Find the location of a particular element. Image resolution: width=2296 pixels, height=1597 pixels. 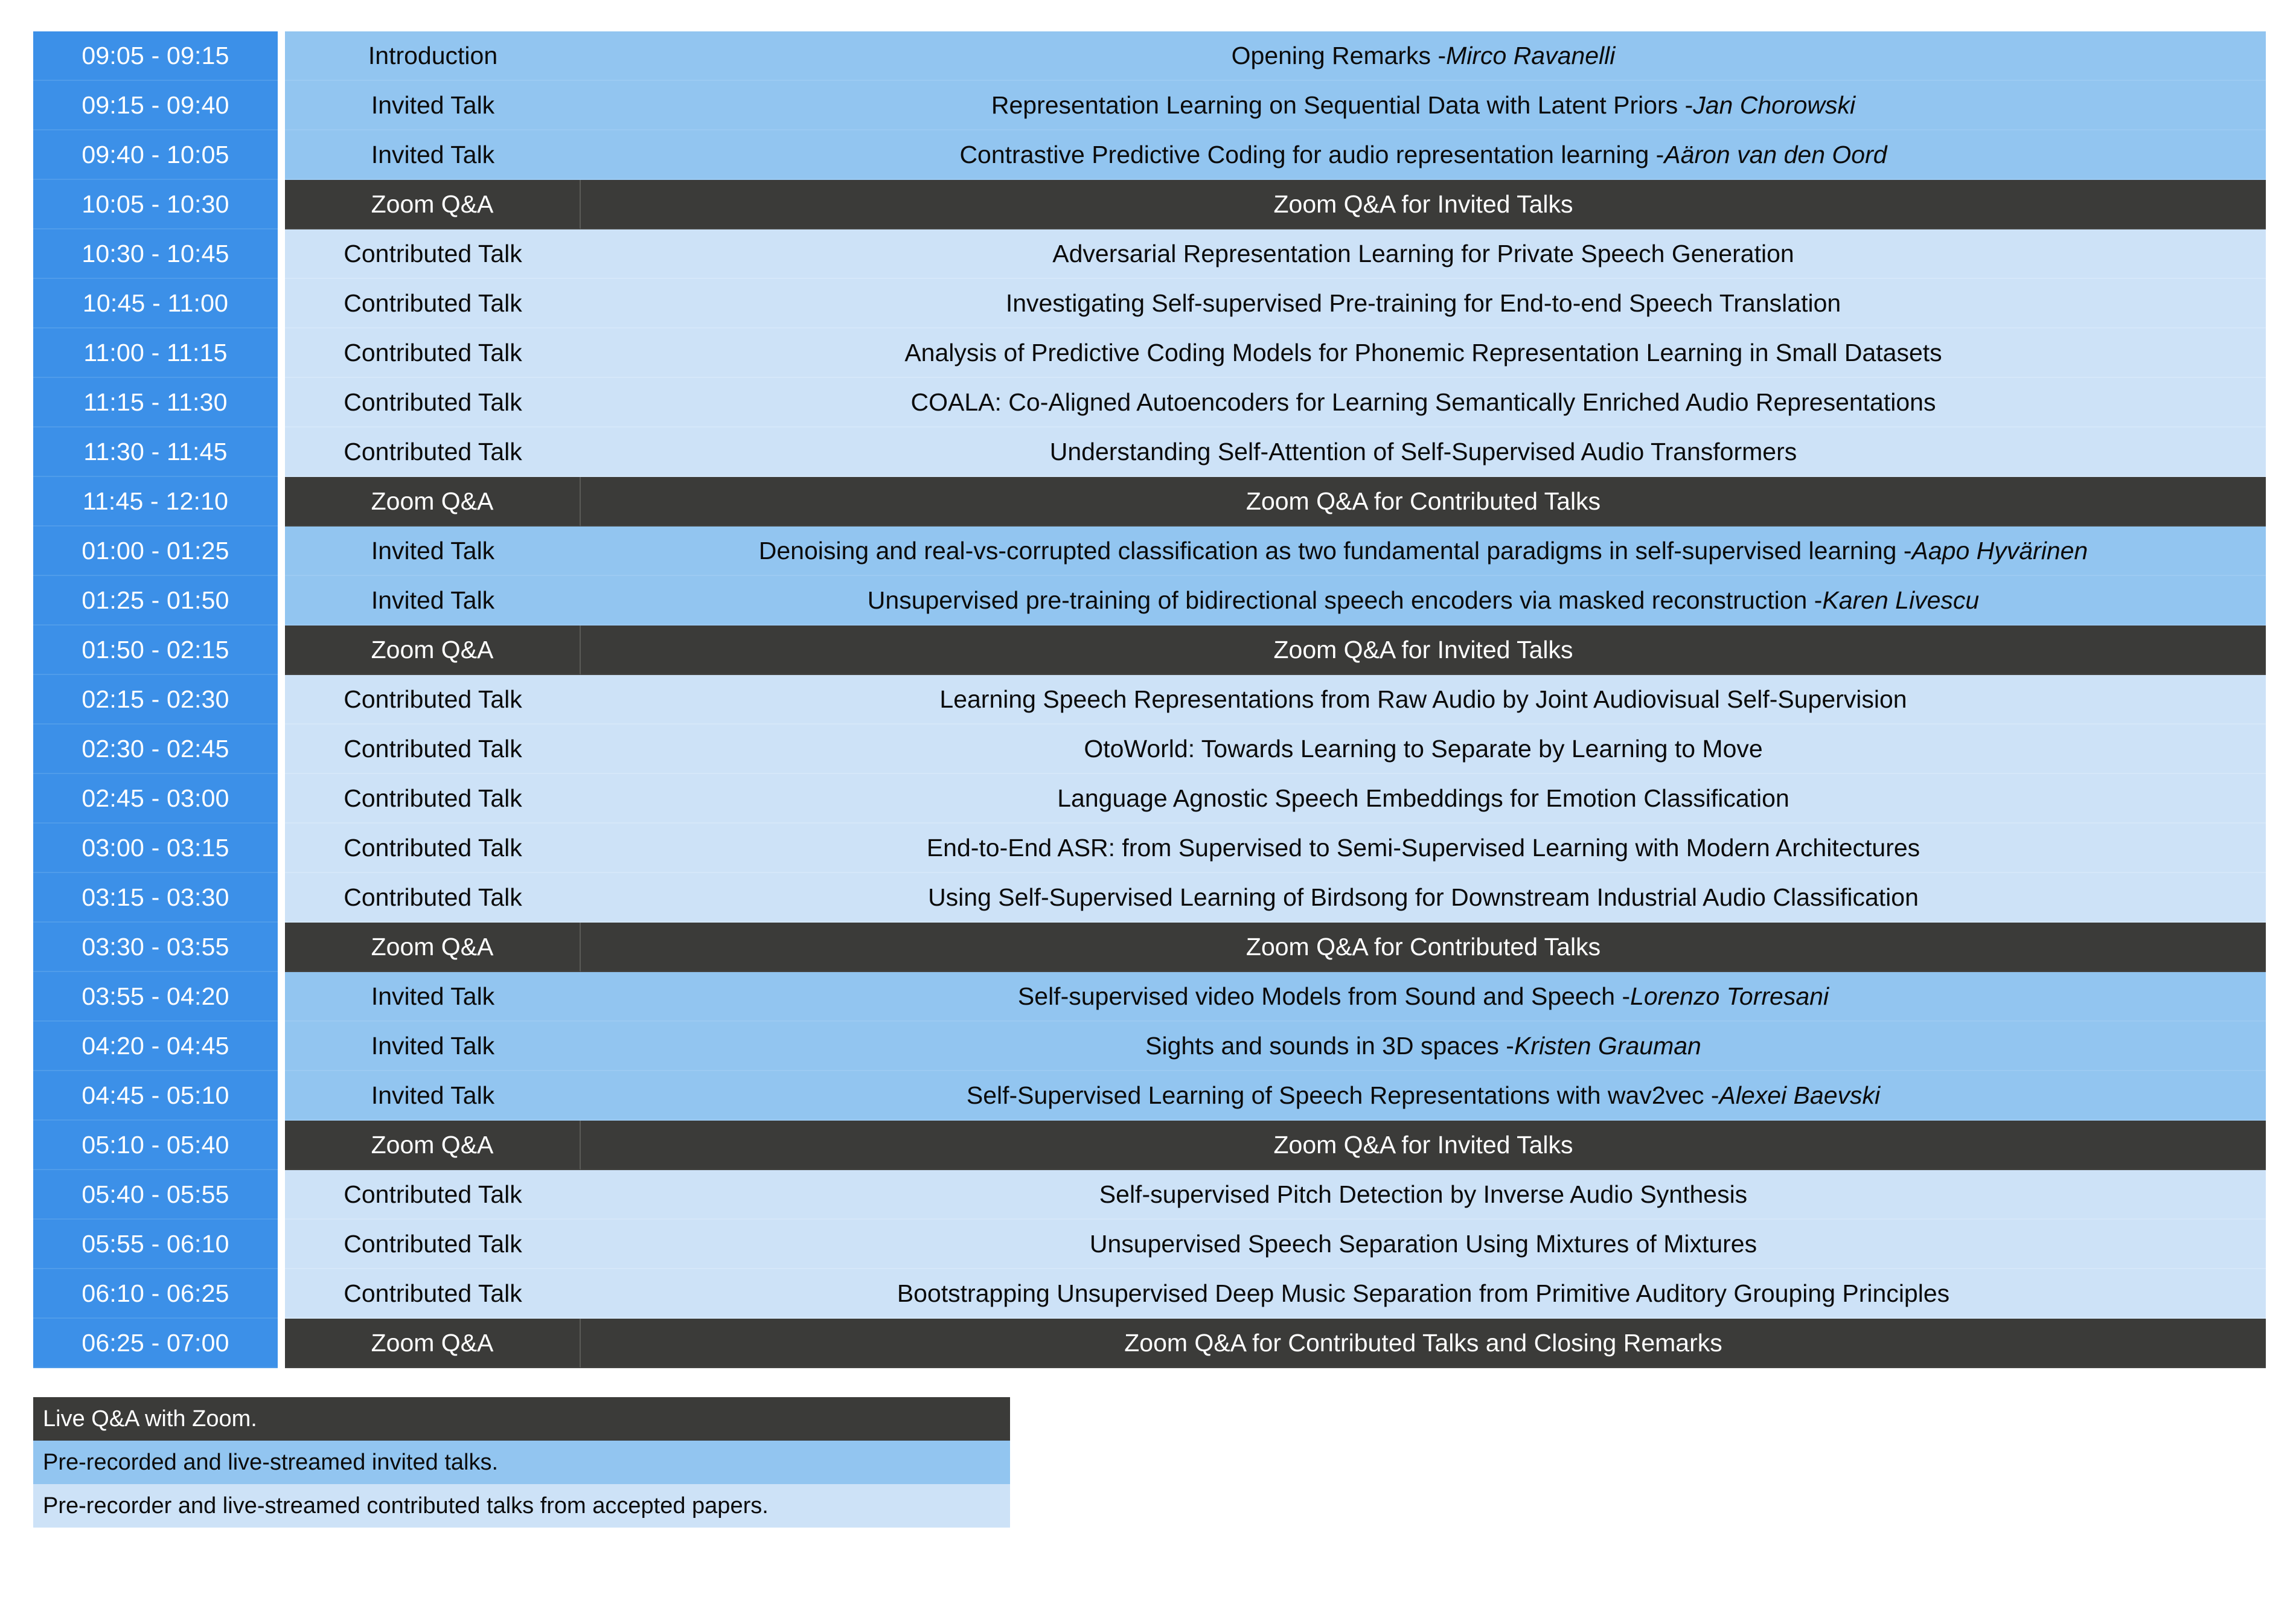

session-time: 06:10 - 06:25 is located at coordinates (155, 1294).